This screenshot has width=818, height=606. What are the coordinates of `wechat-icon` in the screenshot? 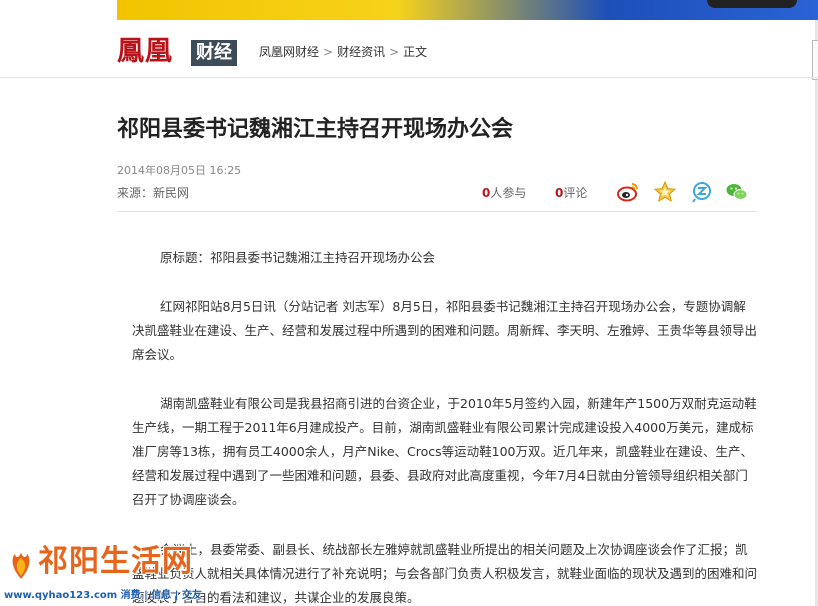 It's located at (737, 192).